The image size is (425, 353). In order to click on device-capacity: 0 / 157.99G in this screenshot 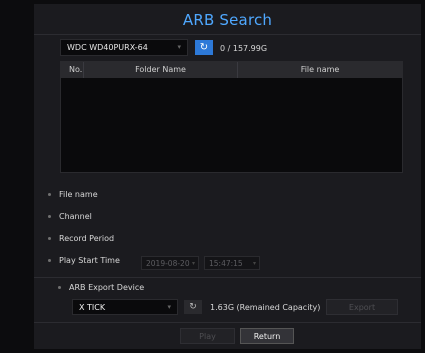, I will do `click(244, 48)`.